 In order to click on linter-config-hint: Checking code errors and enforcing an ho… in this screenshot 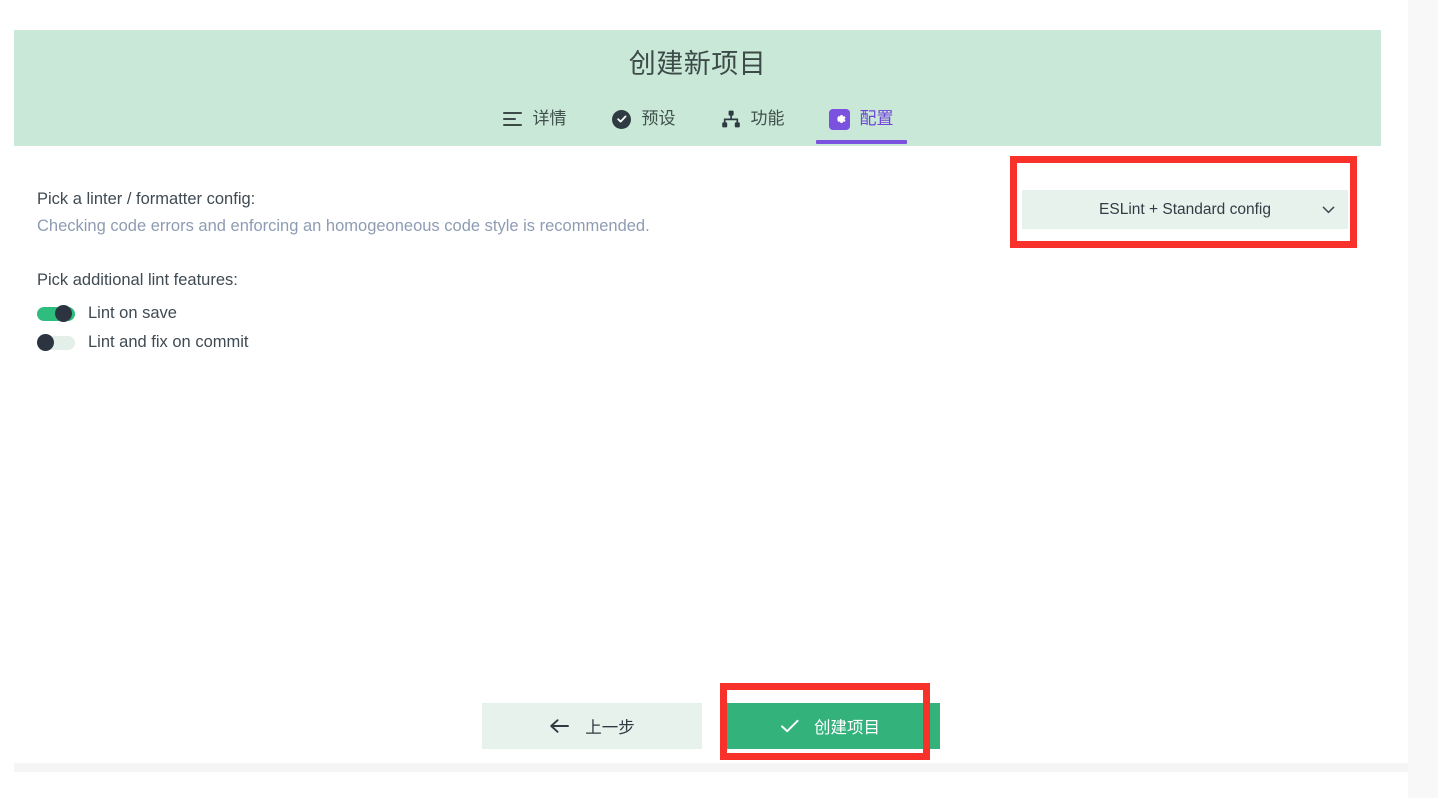, I will do `click(343, 226)`.